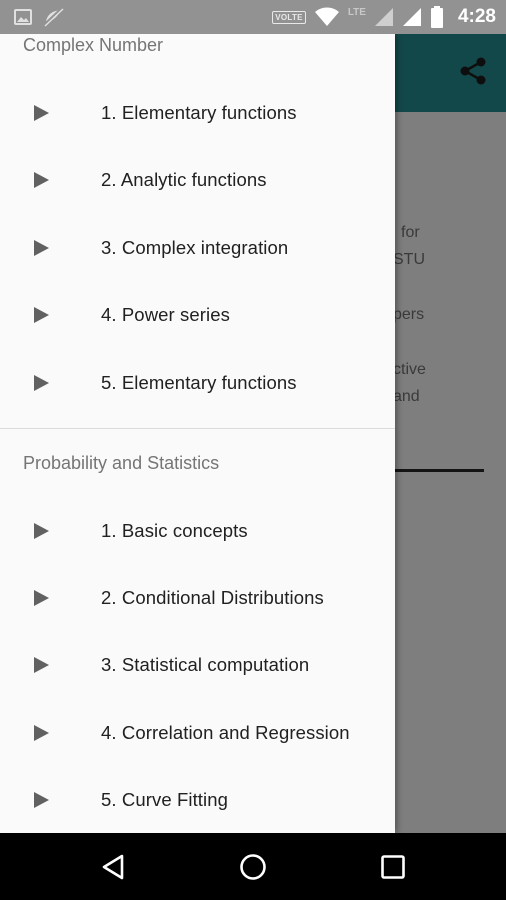 This screenshot has width=506, height=900. What do you see at coordinates (410, 232) in the screenshot?
I see `background-text: for` at bounding box center [410, 232].